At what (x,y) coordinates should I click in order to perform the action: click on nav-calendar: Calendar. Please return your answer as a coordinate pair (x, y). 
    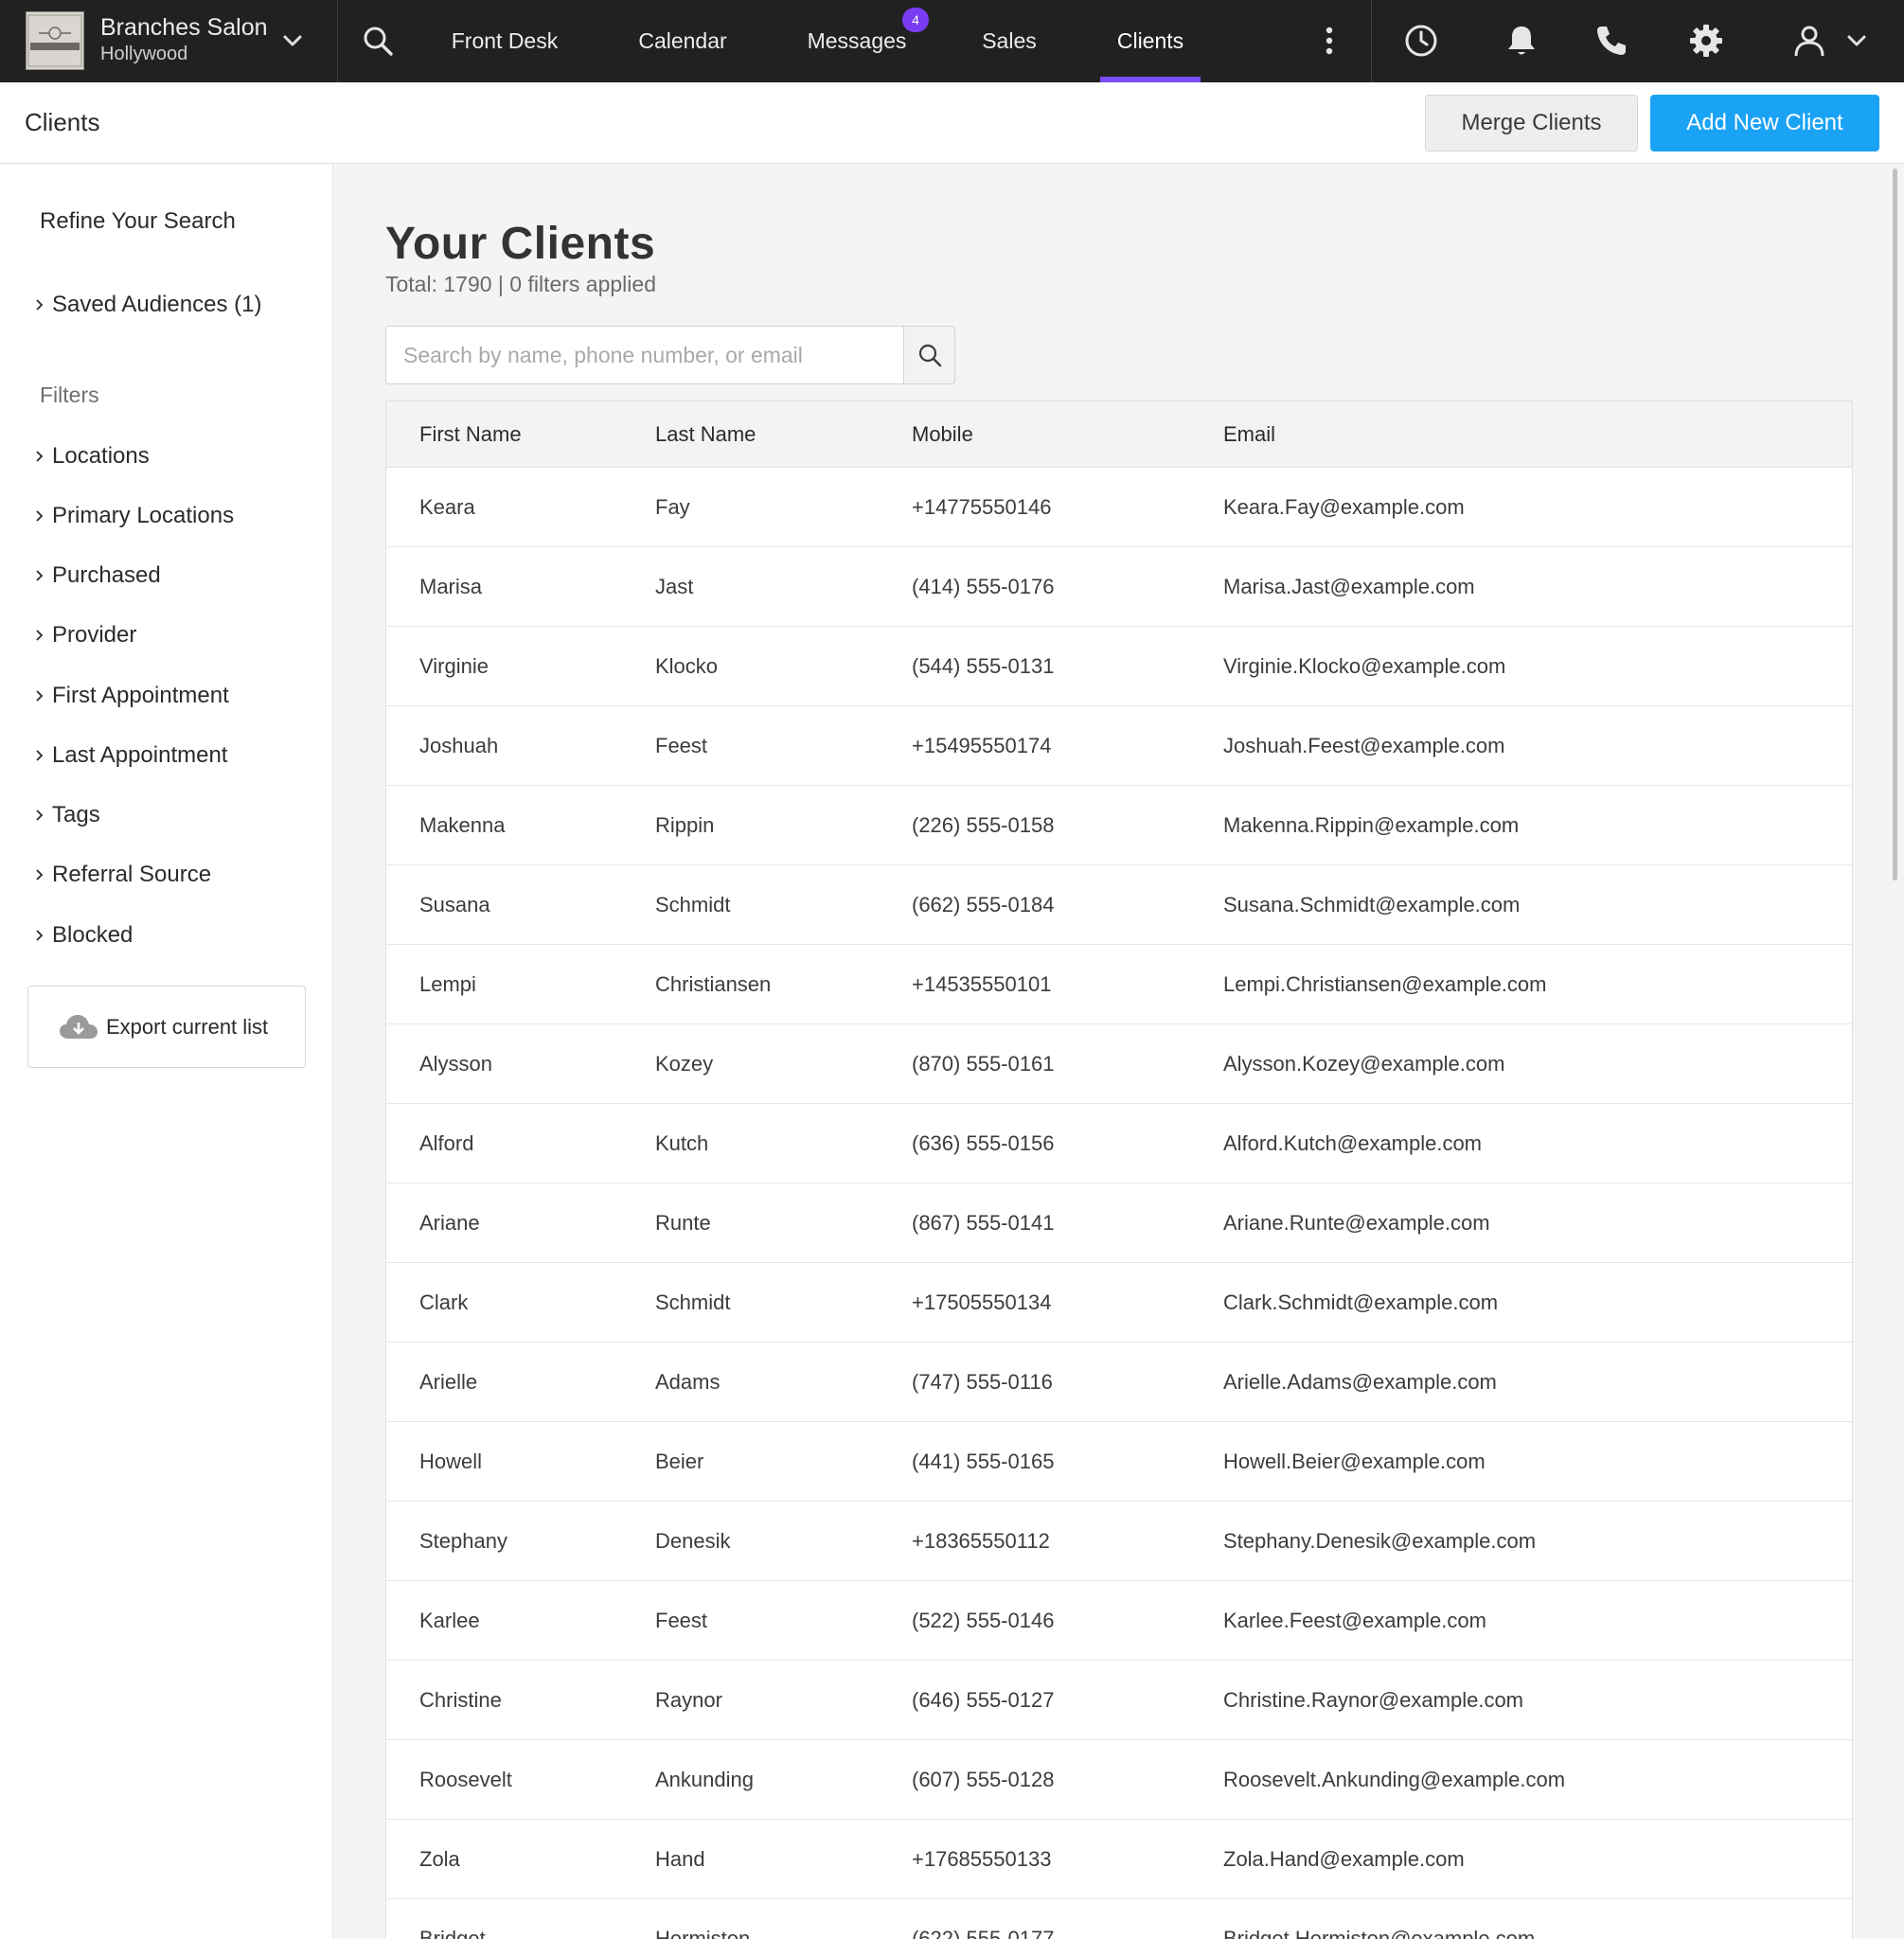
    Looking at the image, I should click on (682, 41).